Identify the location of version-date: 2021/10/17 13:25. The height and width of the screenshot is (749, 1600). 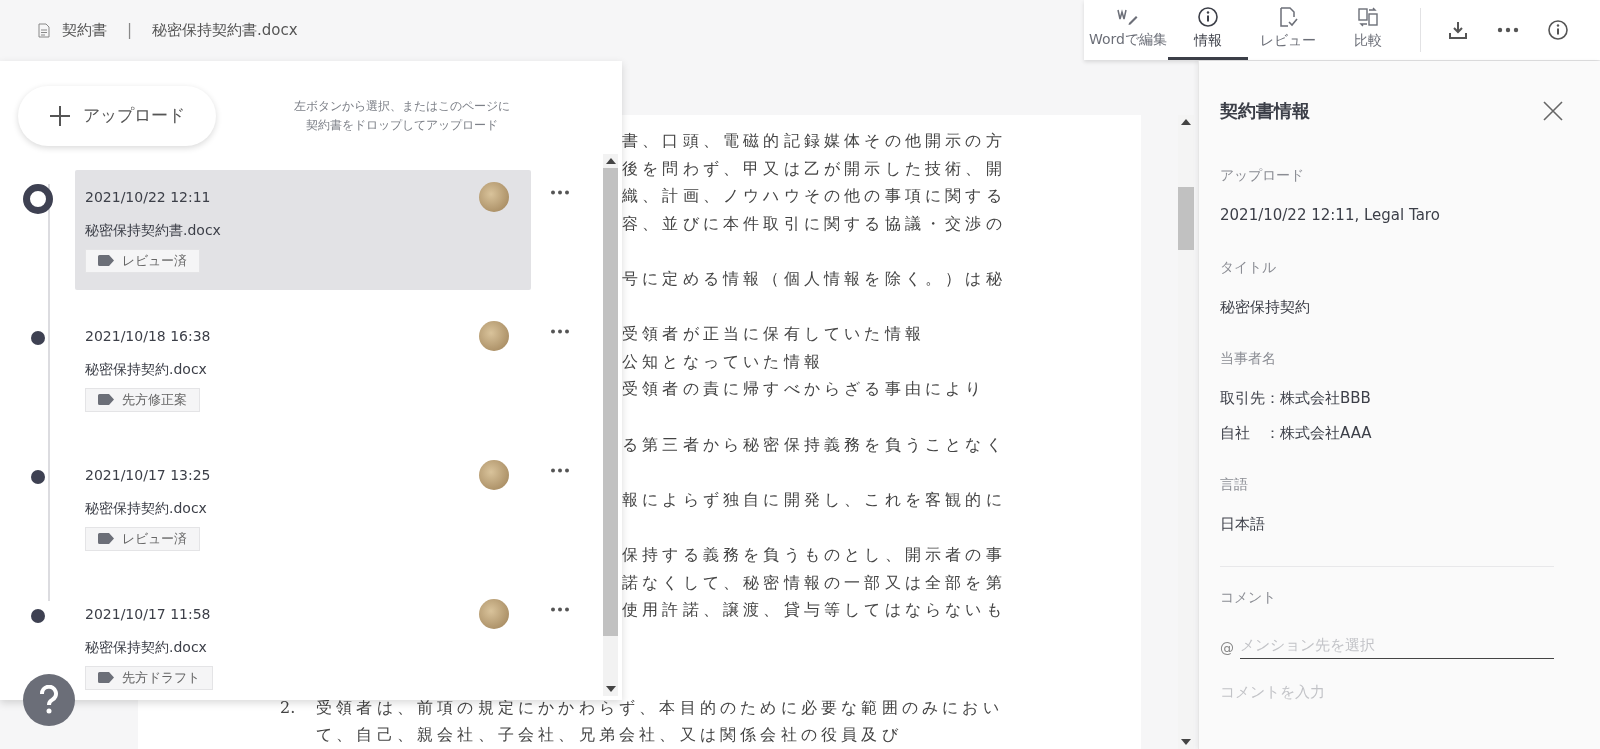
(148, 475).